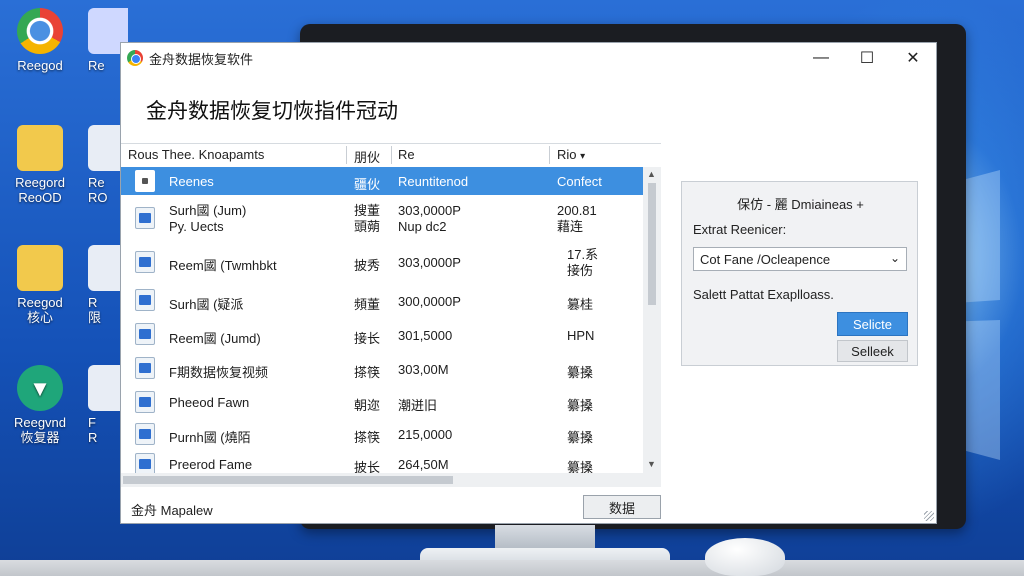 The height and width of the screenshot is (576, 1024). Describe the element at coordinates (211, 464) in the screenshot. I see `row-name: Preerod Fame` at that location.